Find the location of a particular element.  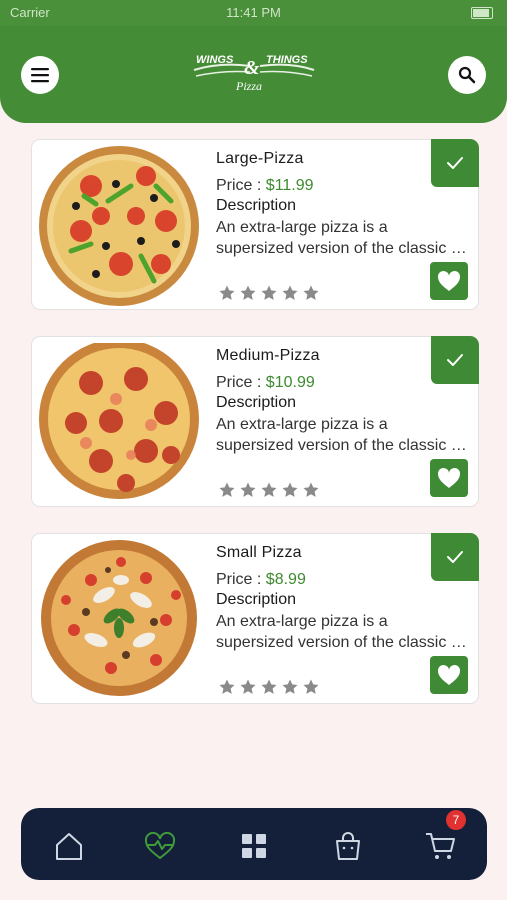

bag-icon is located at coordinates (348, 846).